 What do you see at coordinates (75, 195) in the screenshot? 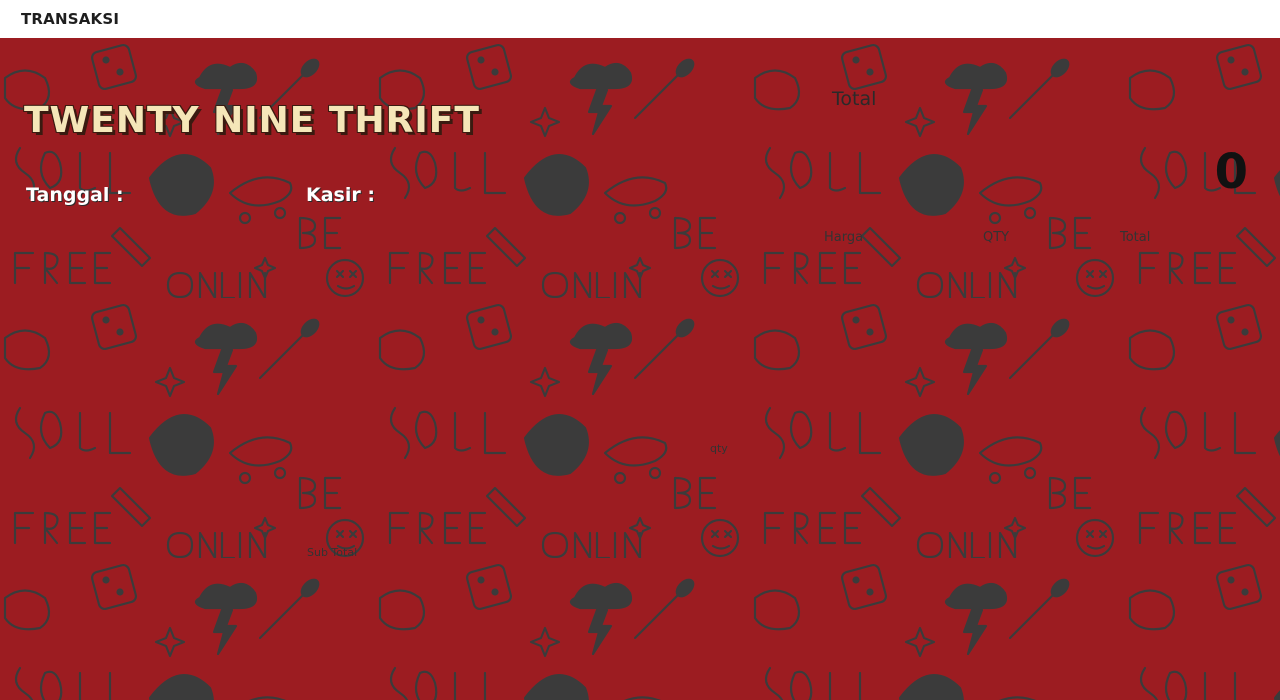
I see `tanggal-label: Tanggal :` at bounding box center [75, 195].